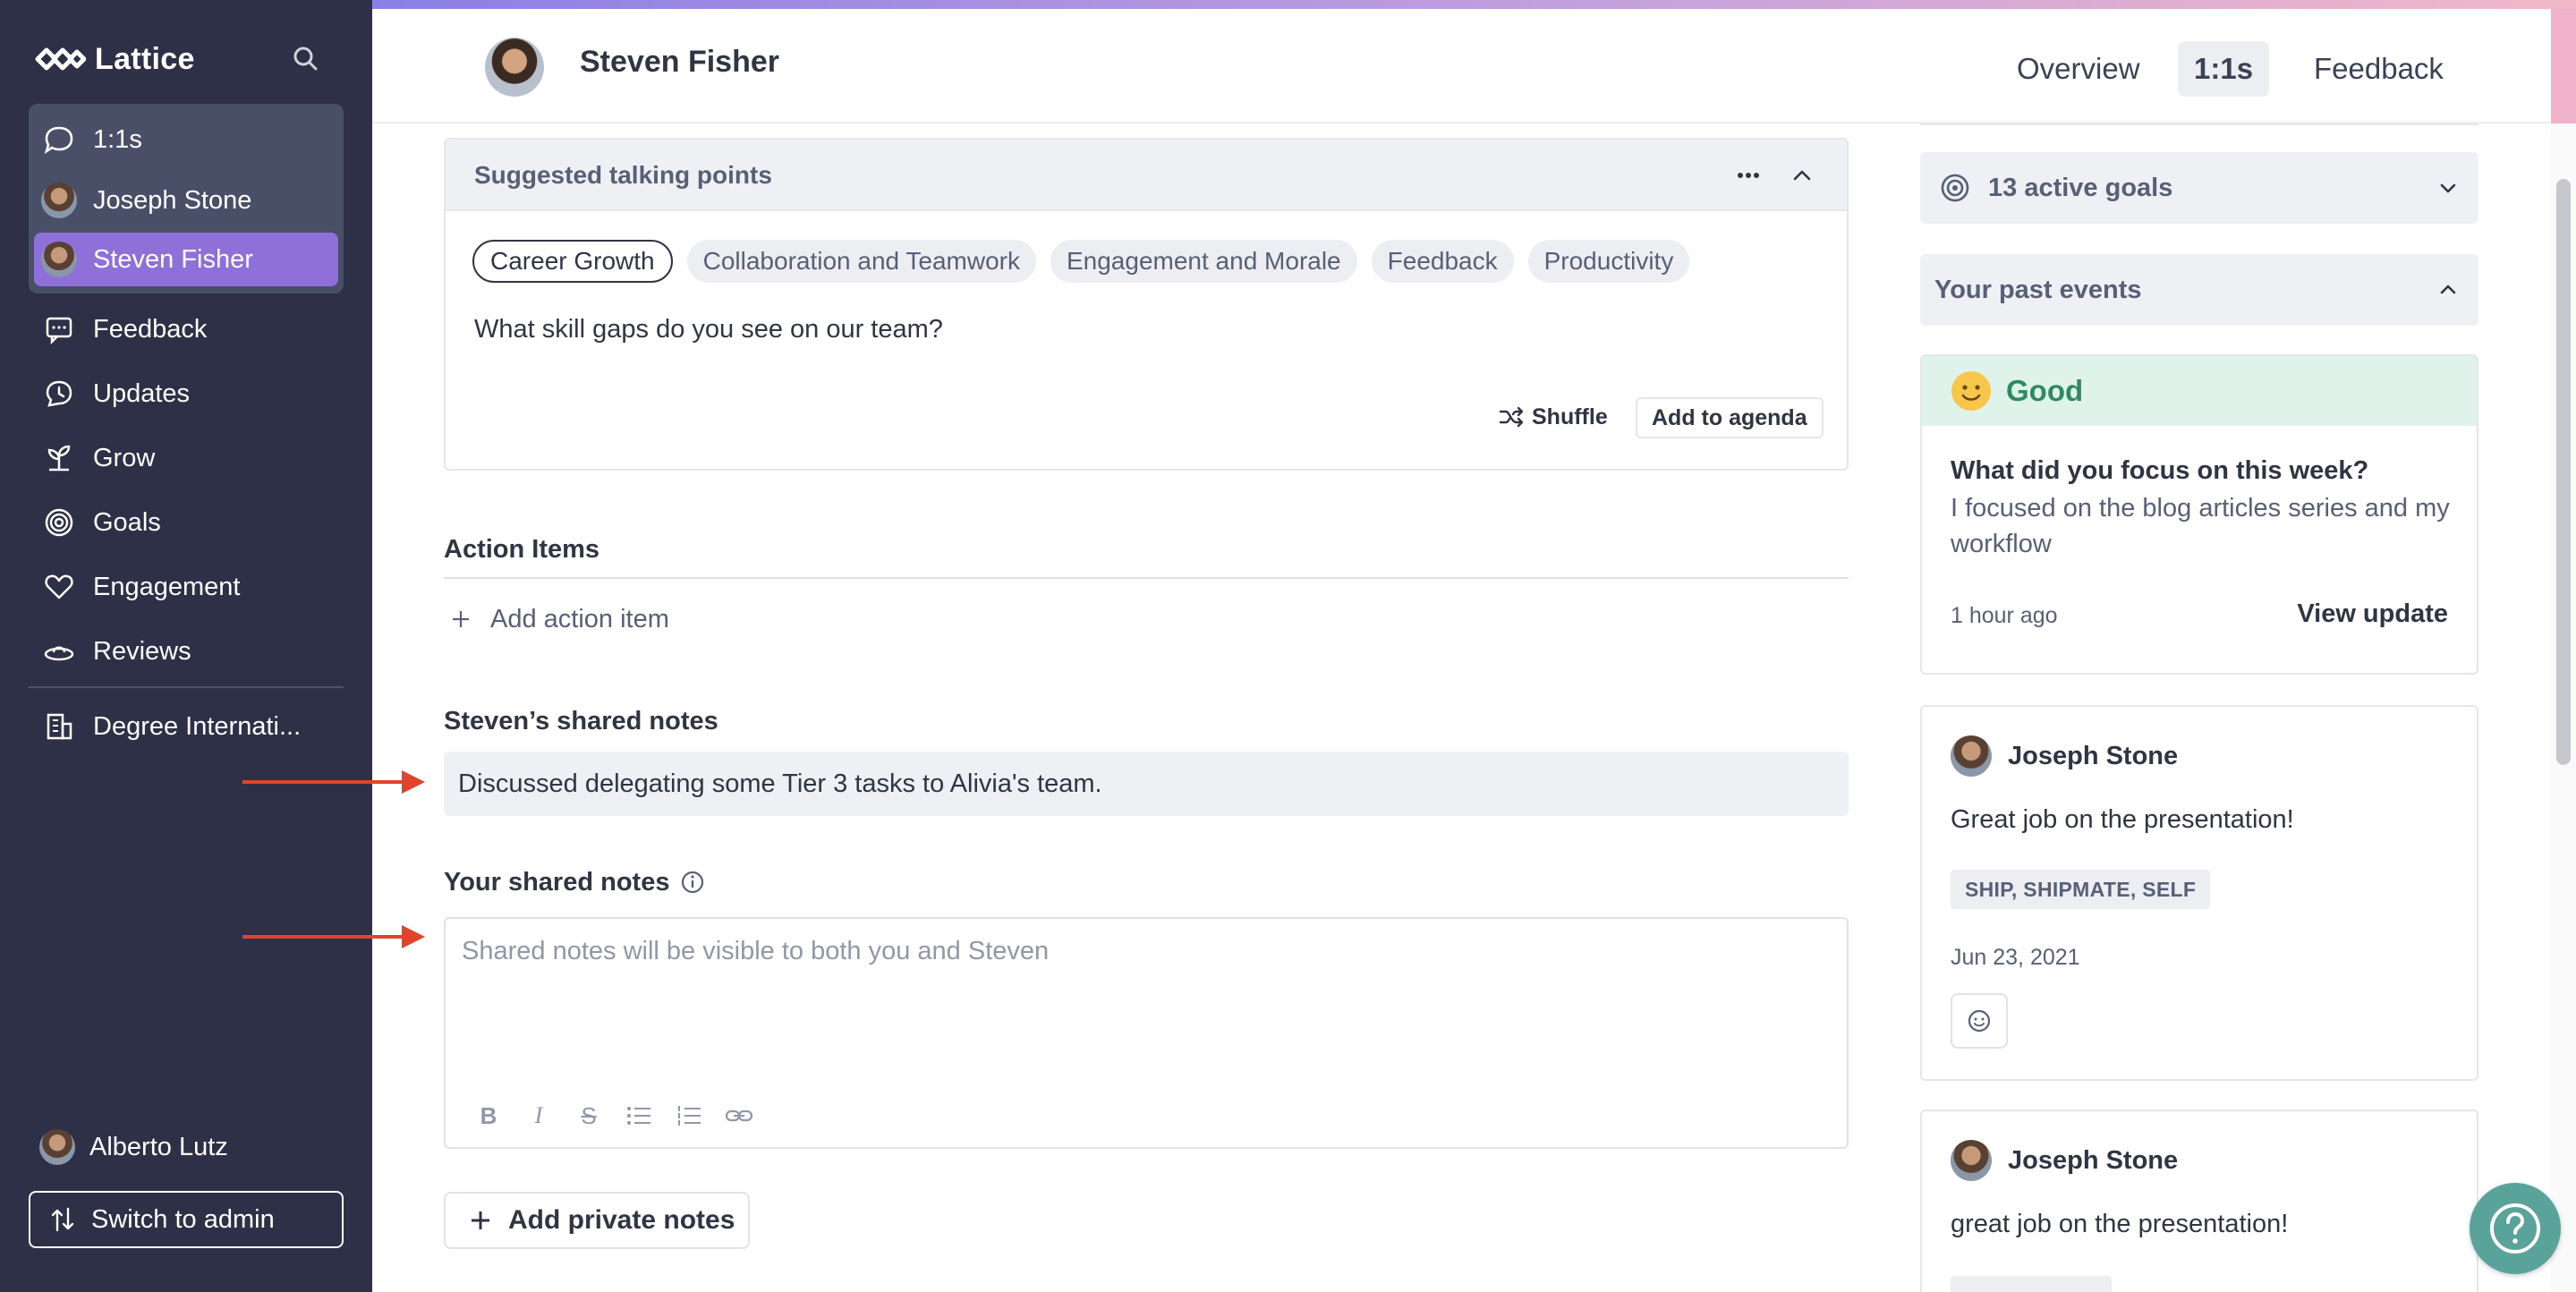  What do you see at coordinates (2199, 188) in the screenshot?
I see `active-goals-toggle: 13 active goals` at bounding box center [2199, 188].